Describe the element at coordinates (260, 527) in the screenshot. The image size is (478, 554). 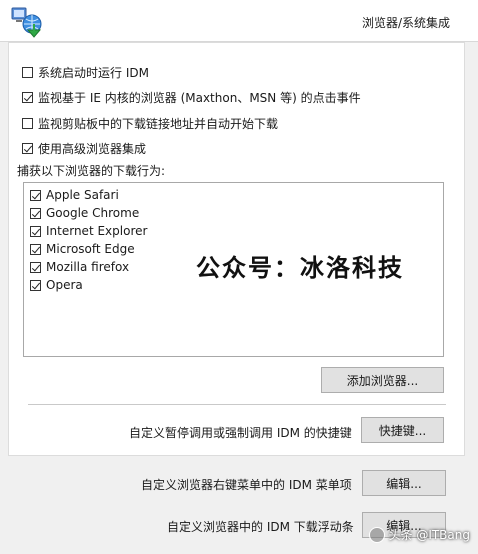
I see `float-bar-label: 自定义浏览器中的 IDM 下载浮动条` at that location.